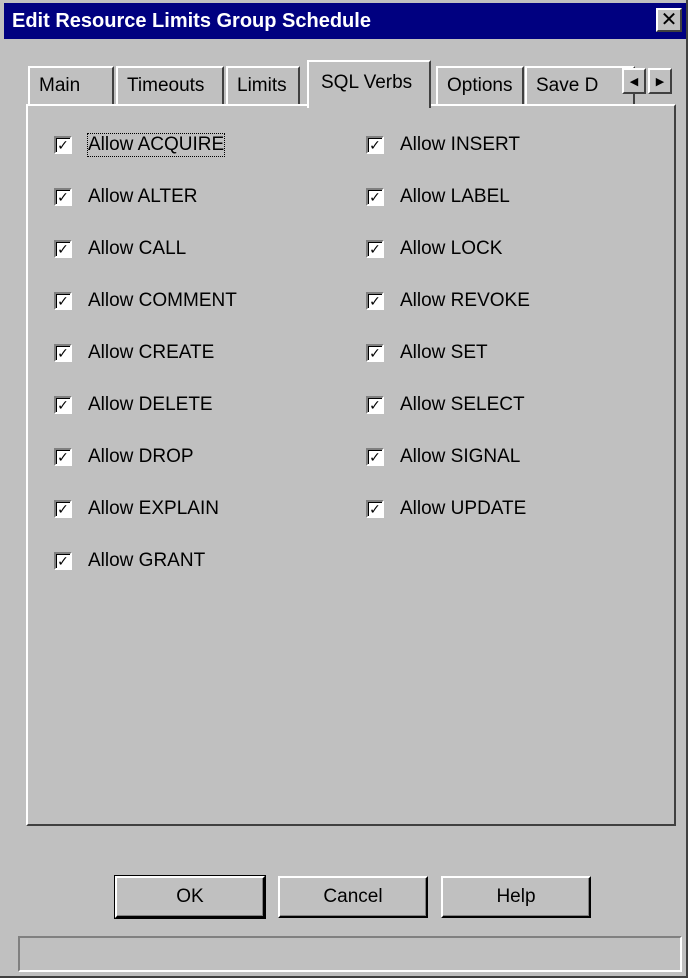 The image size is (688, 978). Describe the element at coordinates (451, 249) in the screenshot. I see `checkbox-label: Allow LOCK` at that location.